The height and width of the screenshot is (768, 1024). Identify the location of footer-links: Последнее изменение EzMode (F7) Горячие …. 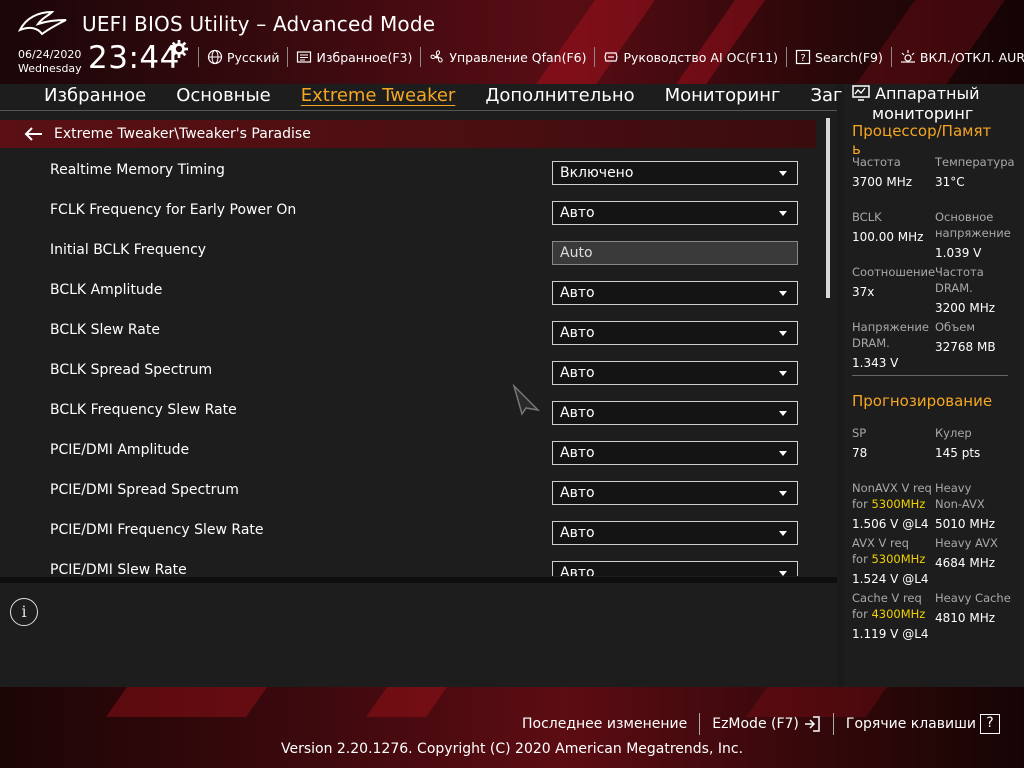
(761, 724).